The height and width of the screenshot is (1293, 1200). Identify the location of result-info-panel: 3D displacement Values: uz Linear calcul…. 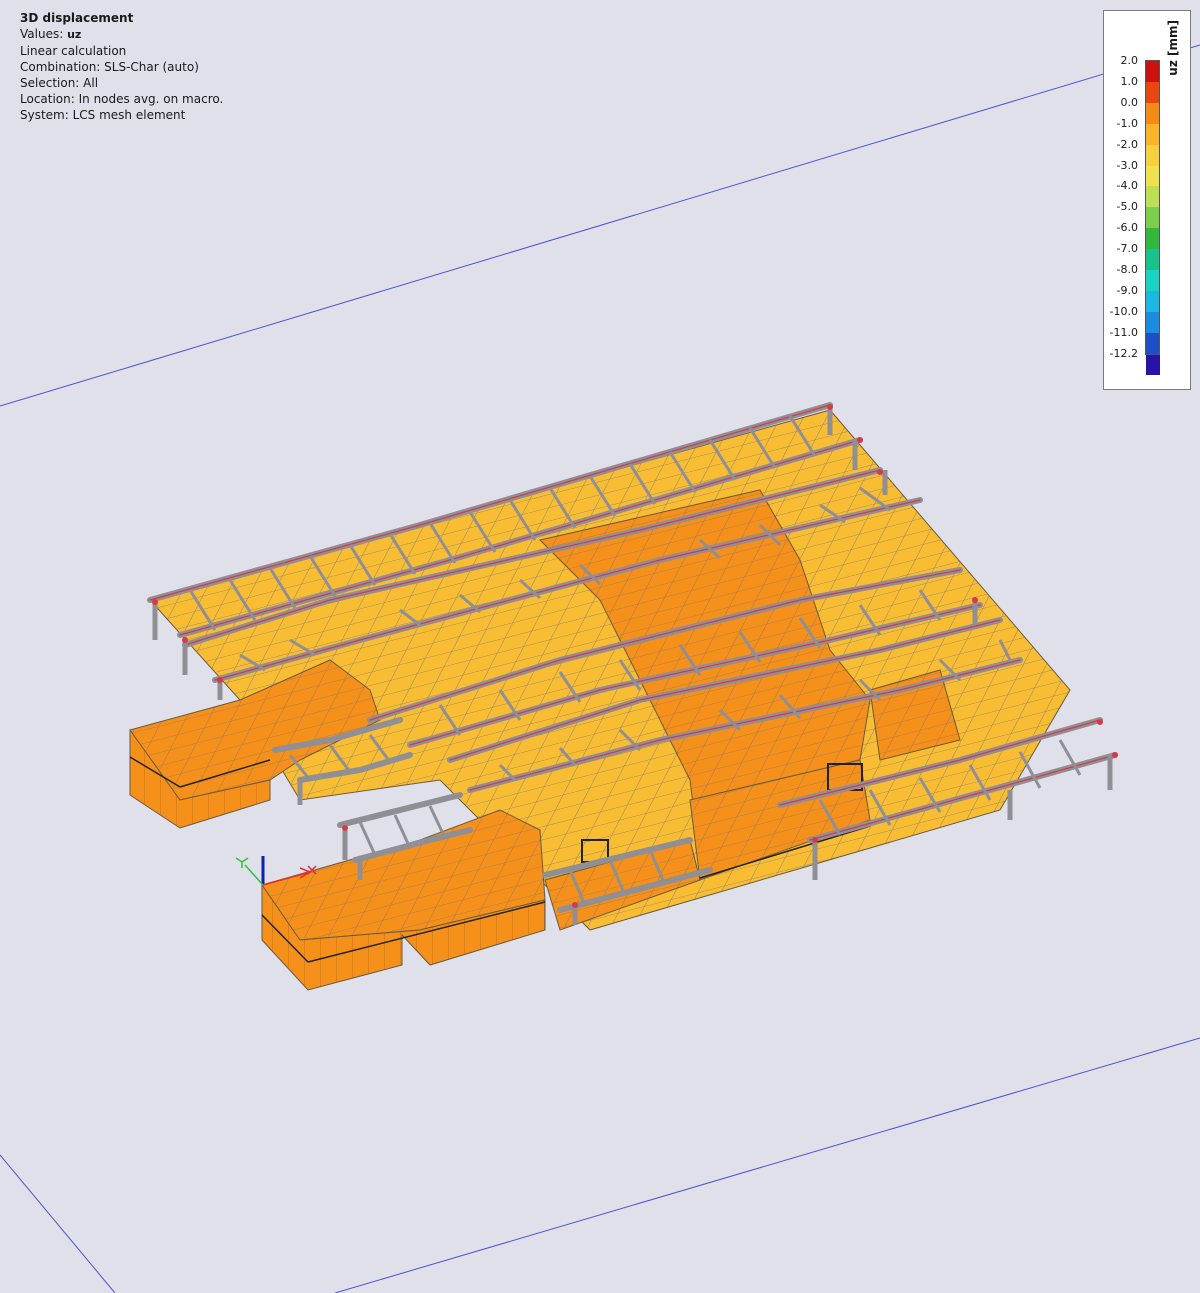
(121, 66).